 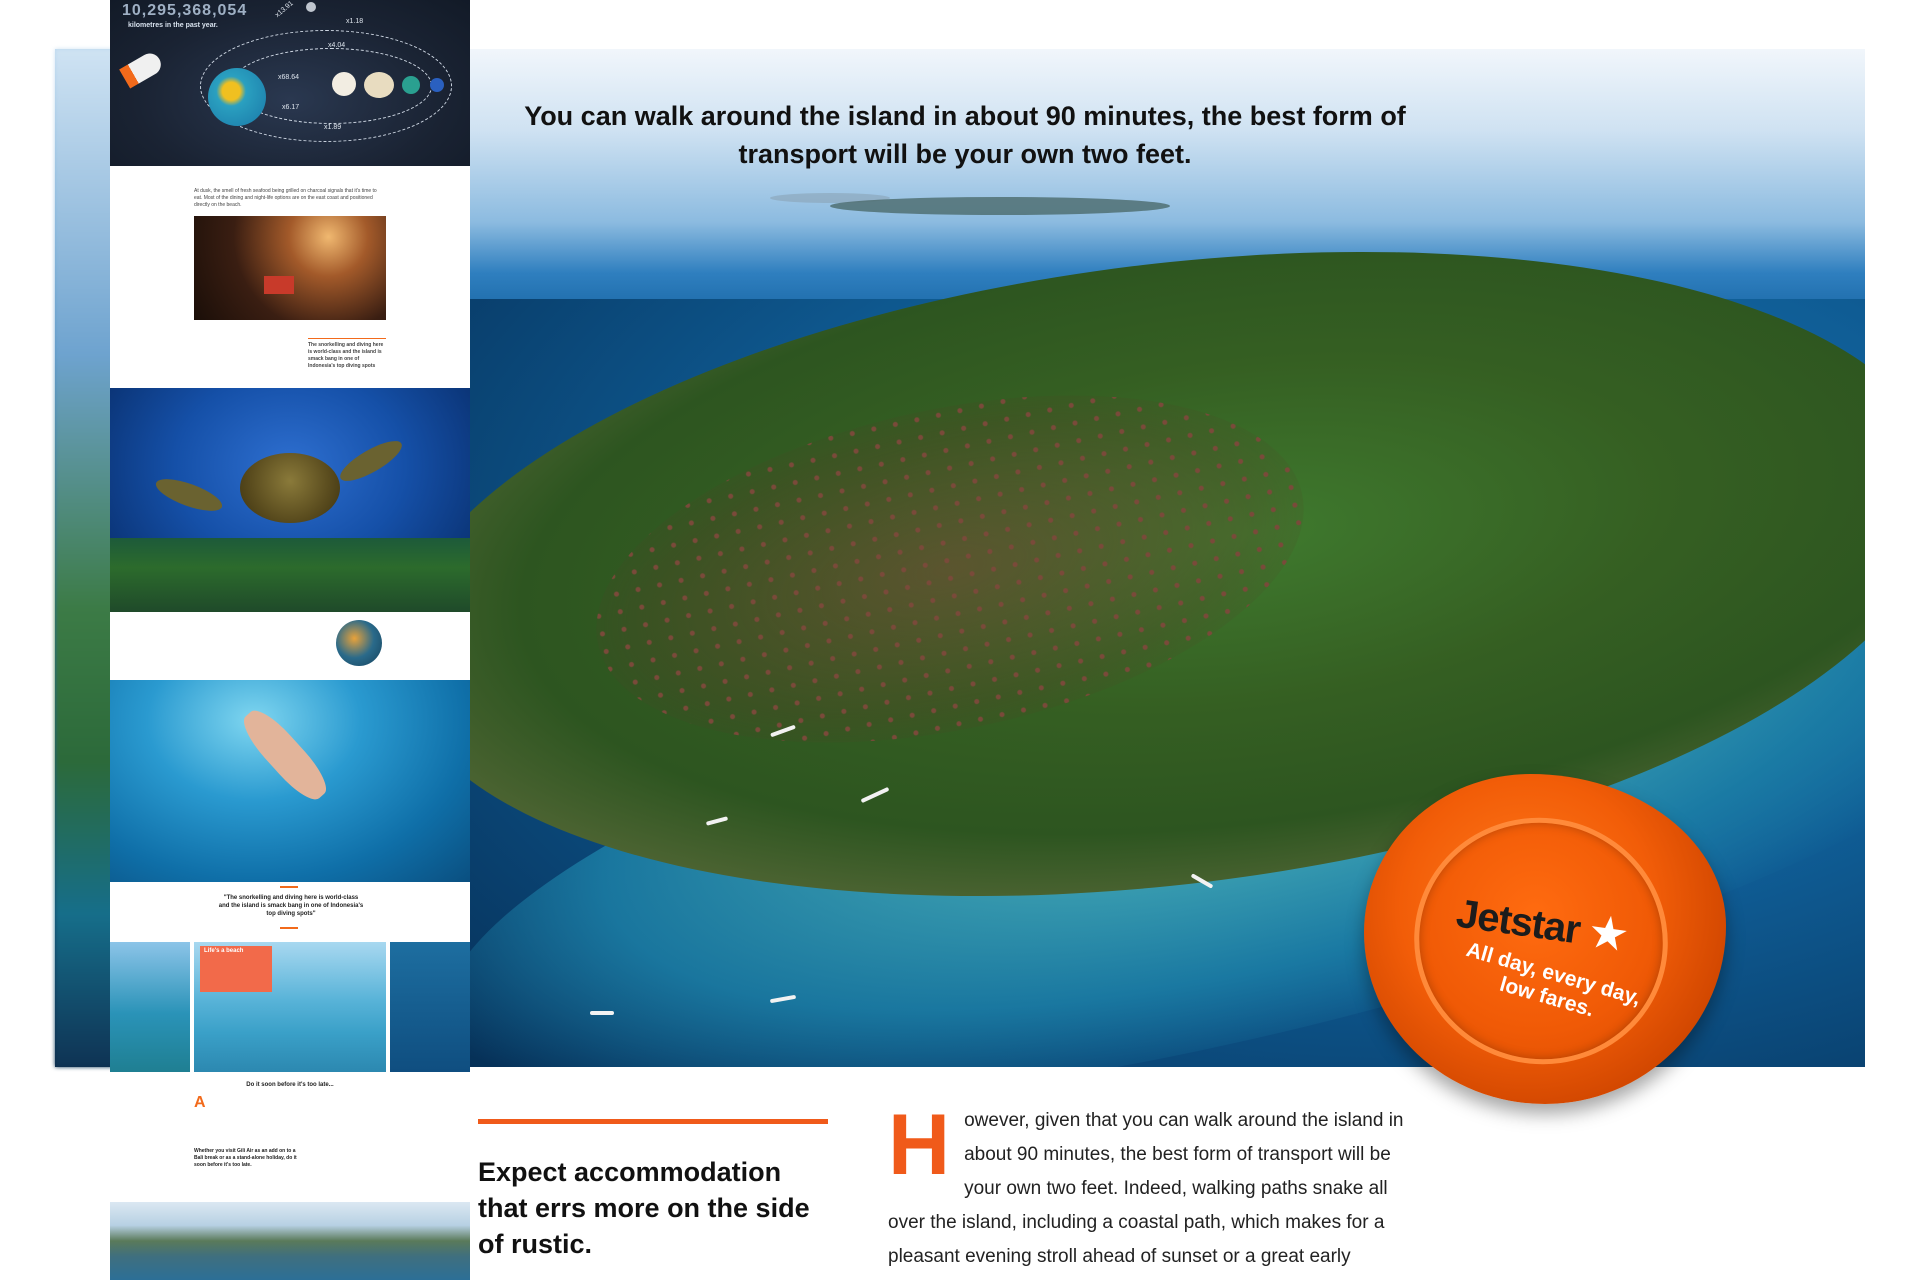 I want to click on sea-turtle-image, so click(x=290, y=500).